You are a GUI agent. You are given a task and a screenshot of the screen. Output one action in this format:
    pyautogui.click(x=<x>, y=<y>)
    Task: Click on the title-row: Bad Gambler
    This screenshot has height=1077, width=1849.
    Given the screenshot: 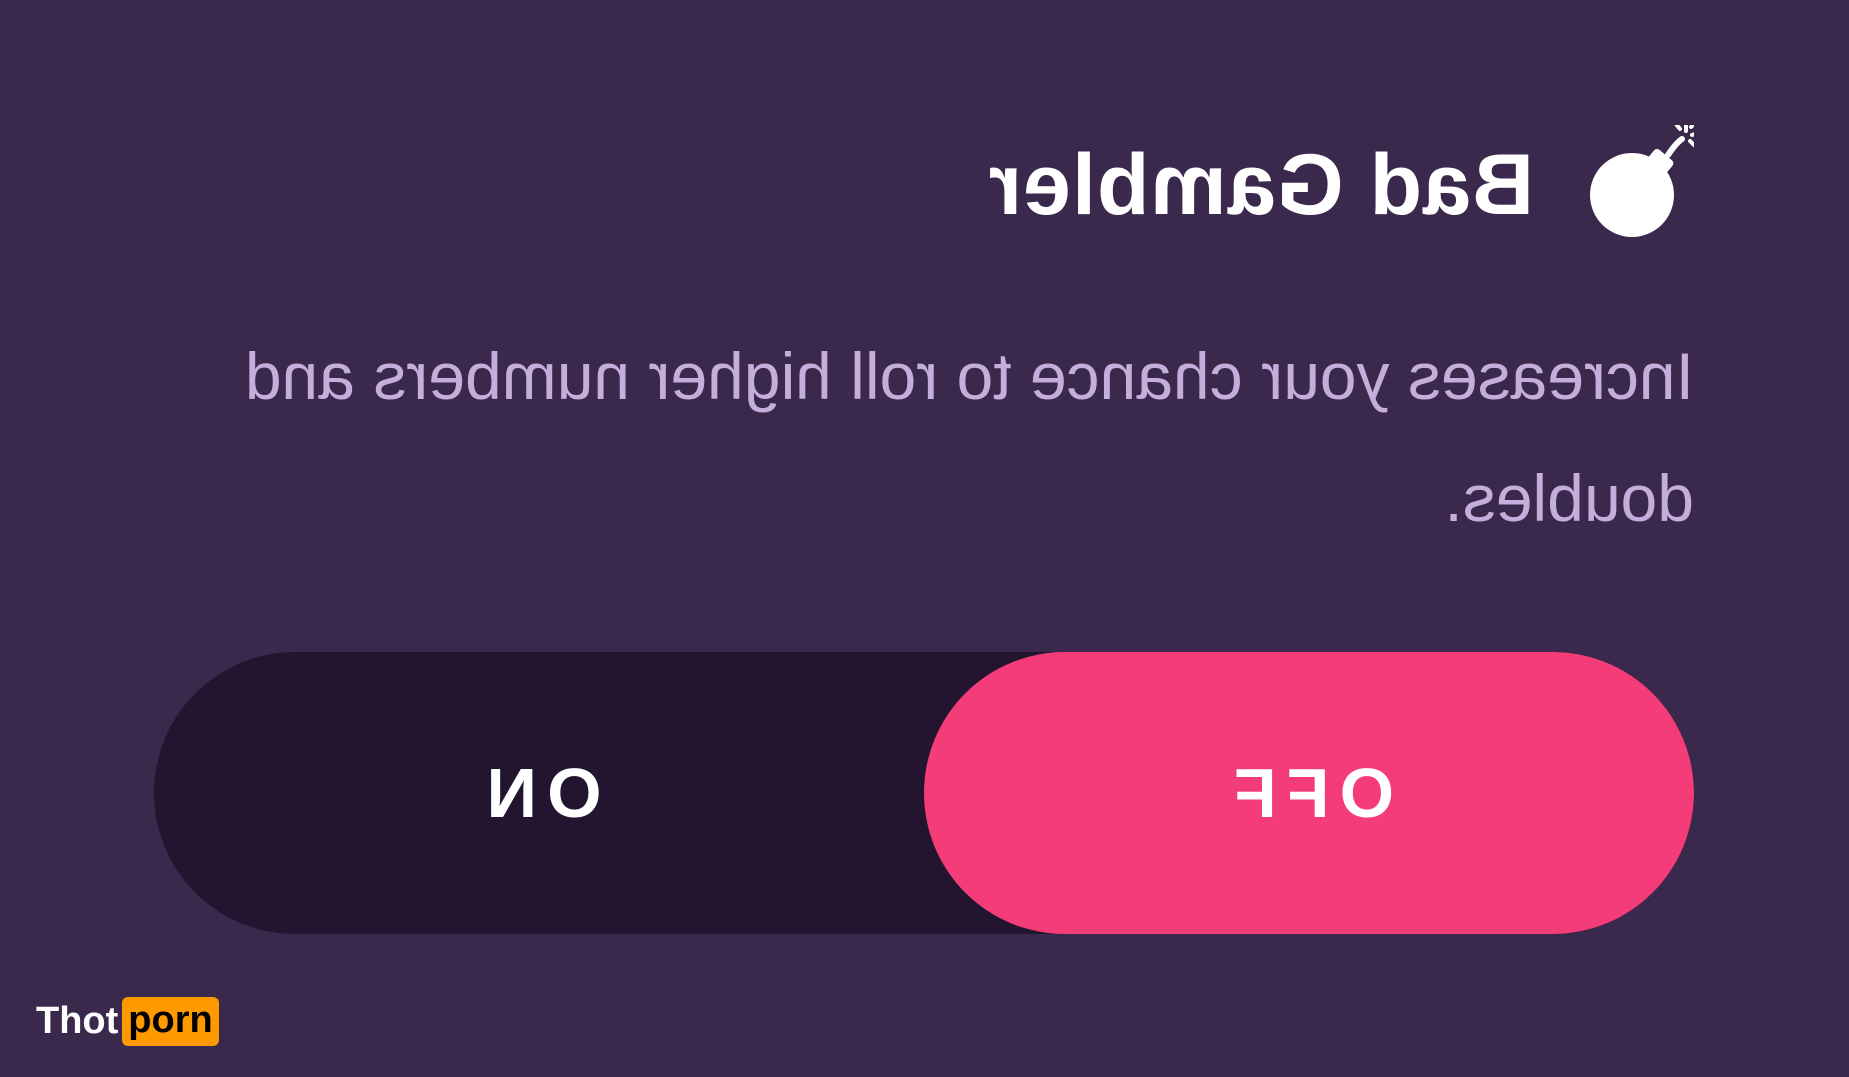 What is the action you would take?
    pyautogui.click(x=1343, y=183)
    